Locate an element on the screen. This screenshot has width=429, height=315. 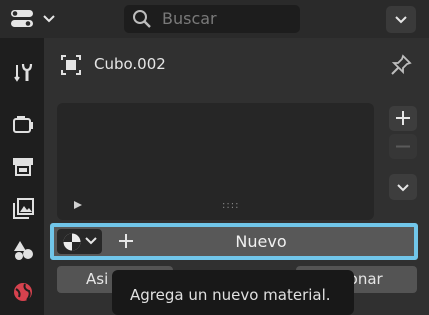
scene-shapes-icon is located at coordinates (23, 250).